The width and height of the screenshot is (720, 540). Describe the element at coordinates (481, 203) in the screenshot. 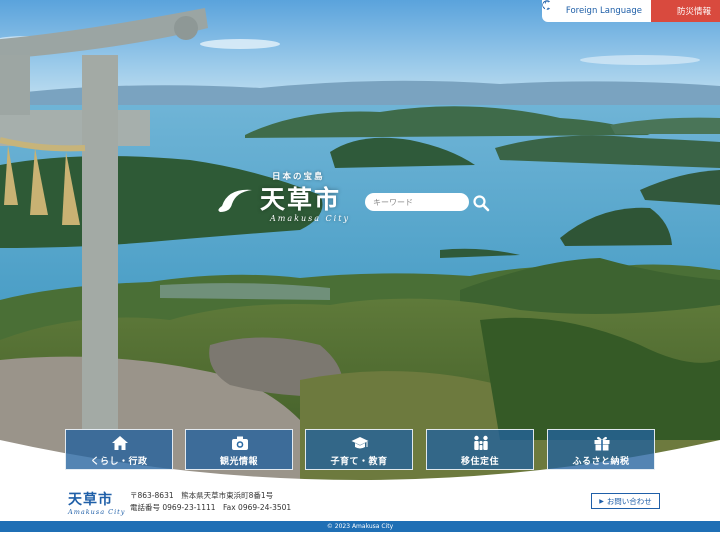

I see `search-icon` at that location.